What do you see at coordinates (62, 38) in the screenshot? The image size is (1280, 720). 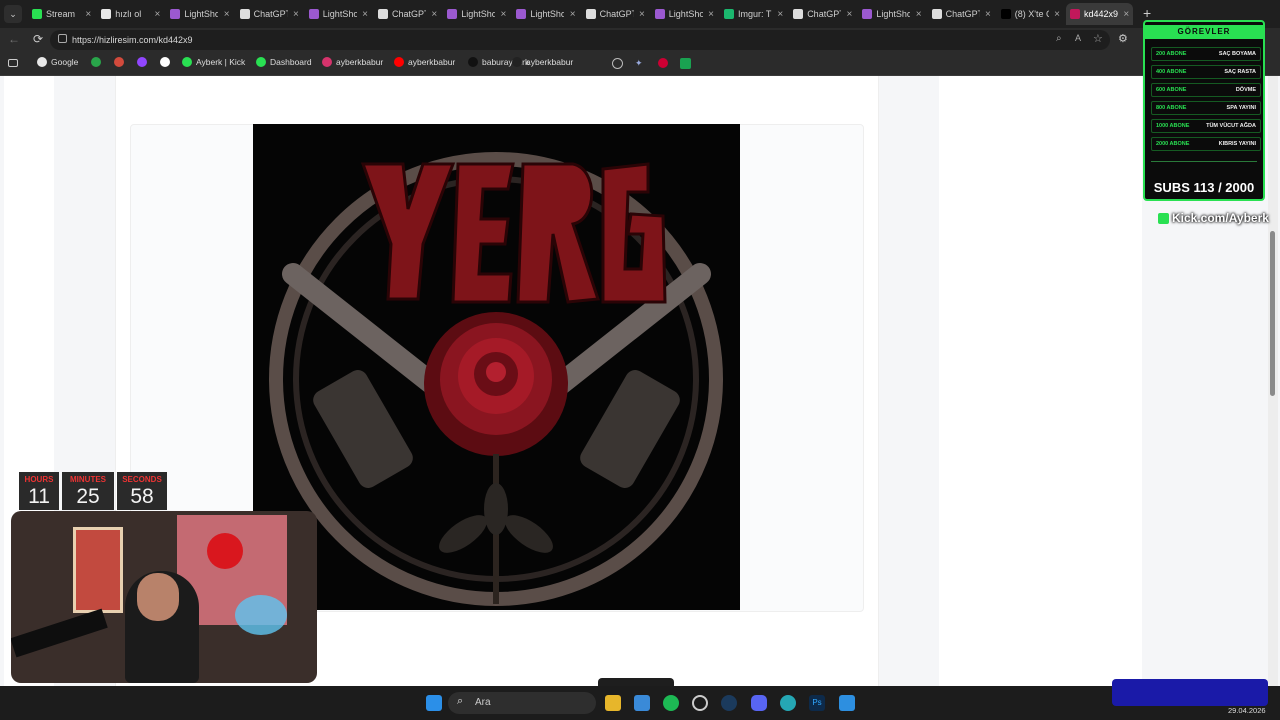 I see `site-info-icon` at bounding box center [62, 38].